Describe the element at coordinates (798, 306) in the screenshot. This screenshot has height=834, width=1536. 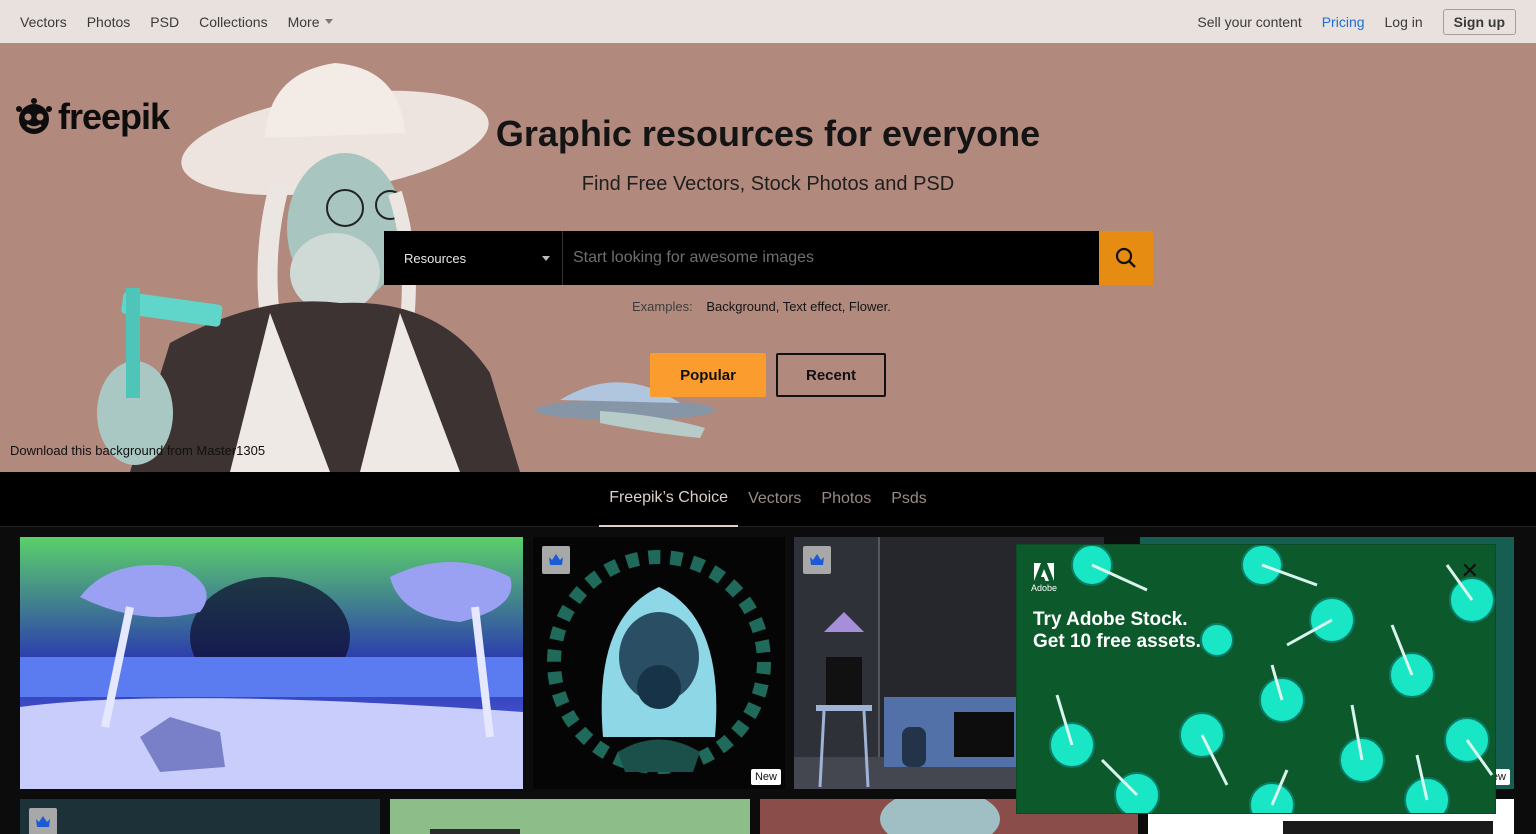
I see `examples-links: Background, Text effect, Flower.` at that location.